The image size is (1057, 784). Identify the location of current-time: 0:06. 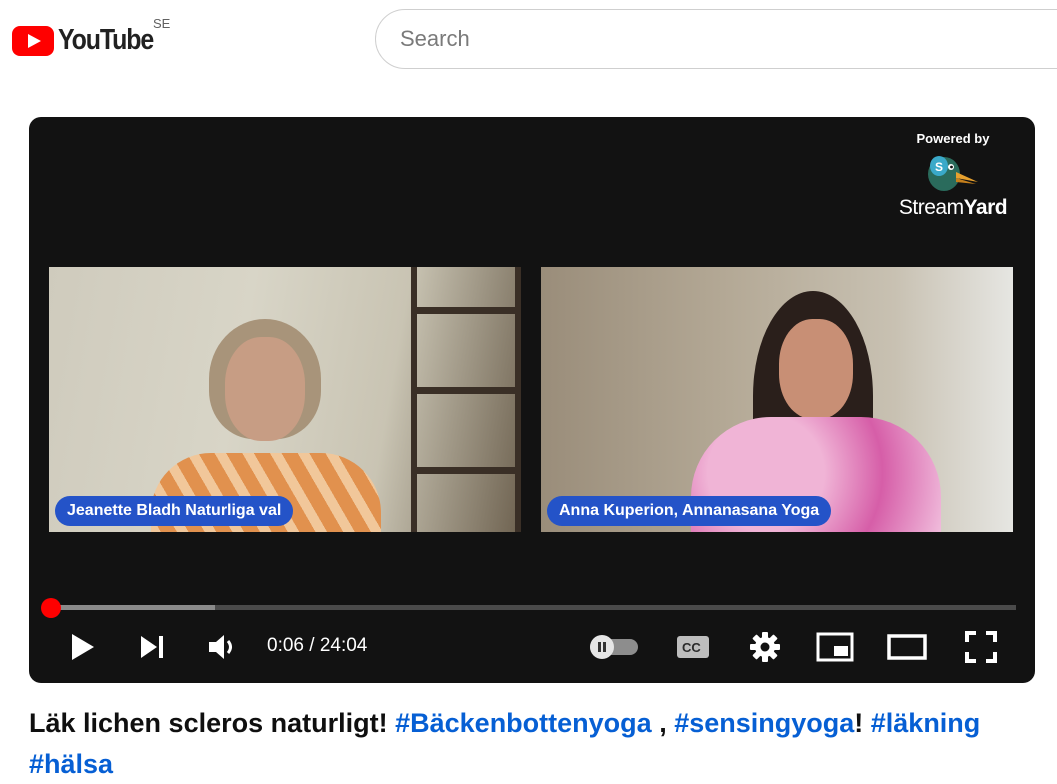
(285, 645).